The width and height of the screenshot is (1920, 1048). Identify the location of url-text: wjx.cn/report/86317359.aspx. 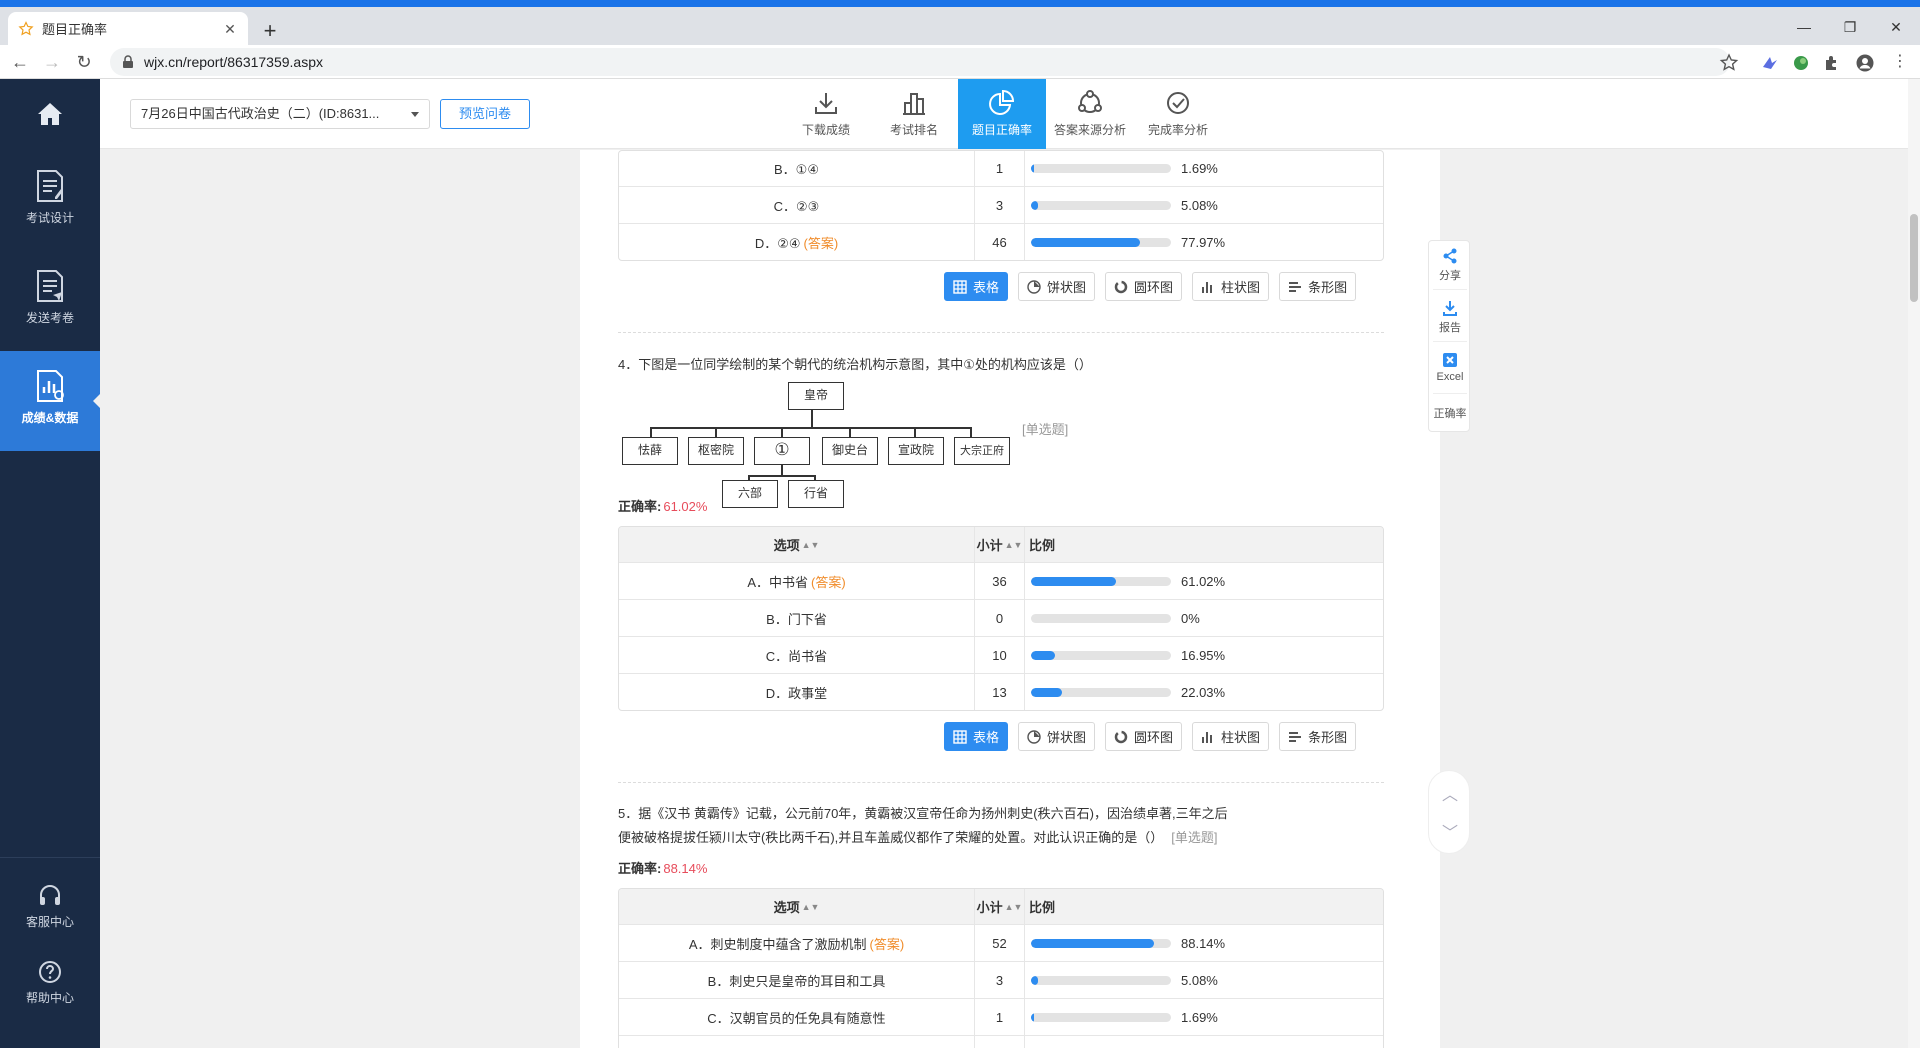
(233, 62).